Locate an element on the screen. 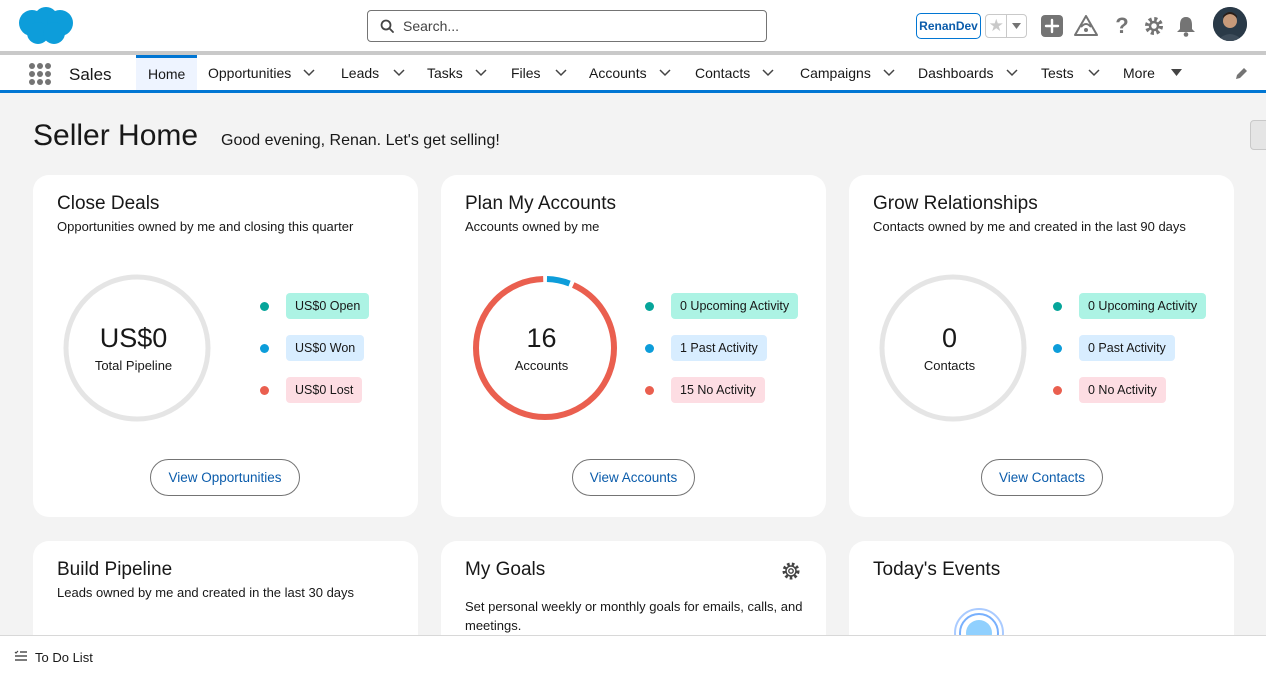 The width and height of the screenshot is (1266, 674). pencil-icon is located at coordinates (1241, 73).